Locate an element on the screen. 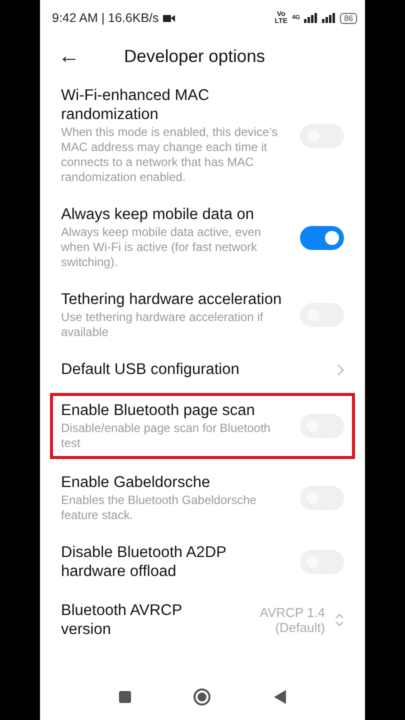 Image resolution: width=405 pixels, height=720 pixels. setting-title: Enable Gabeldorsche is located at coordinates (175, 482).